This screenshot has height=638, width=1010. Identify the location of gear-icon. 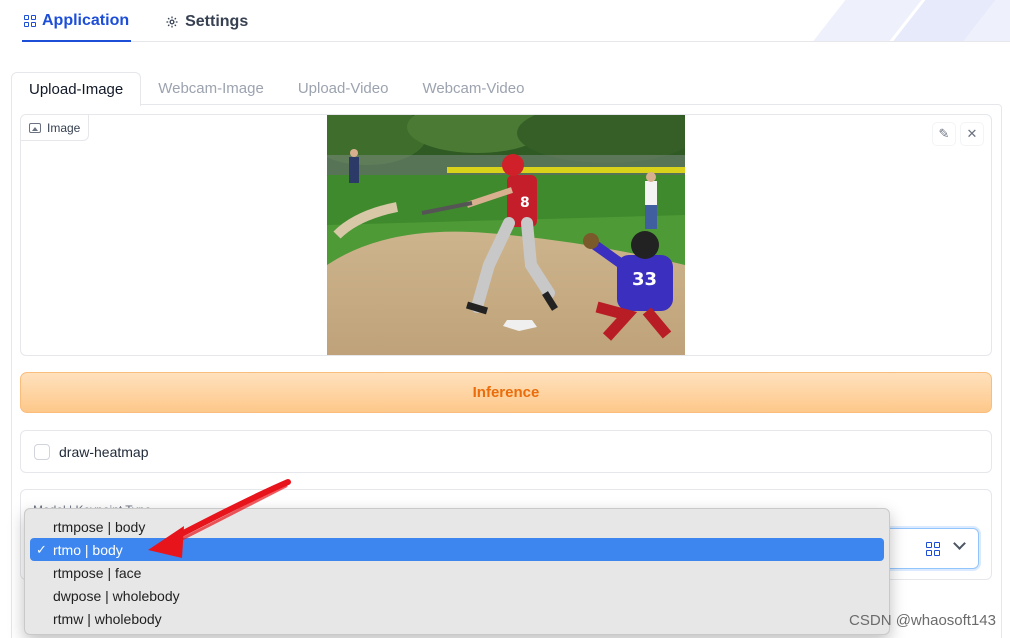
(172, 22).